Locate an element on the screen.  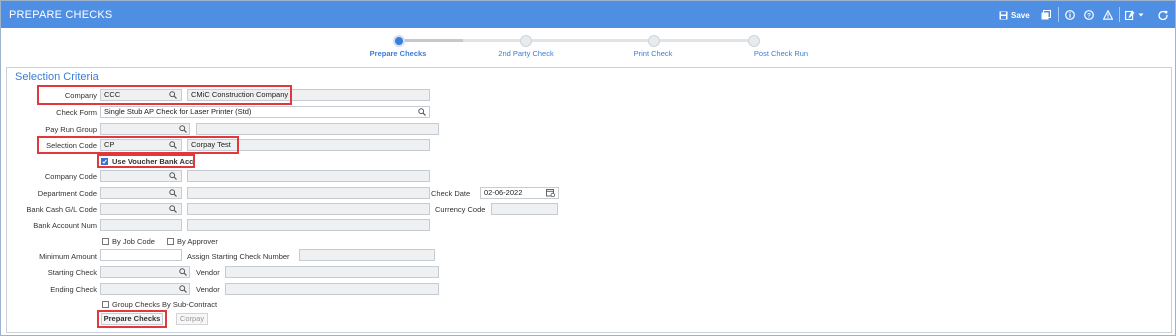
bank-cash-gl-name-field is located at coordinates (308, 209).